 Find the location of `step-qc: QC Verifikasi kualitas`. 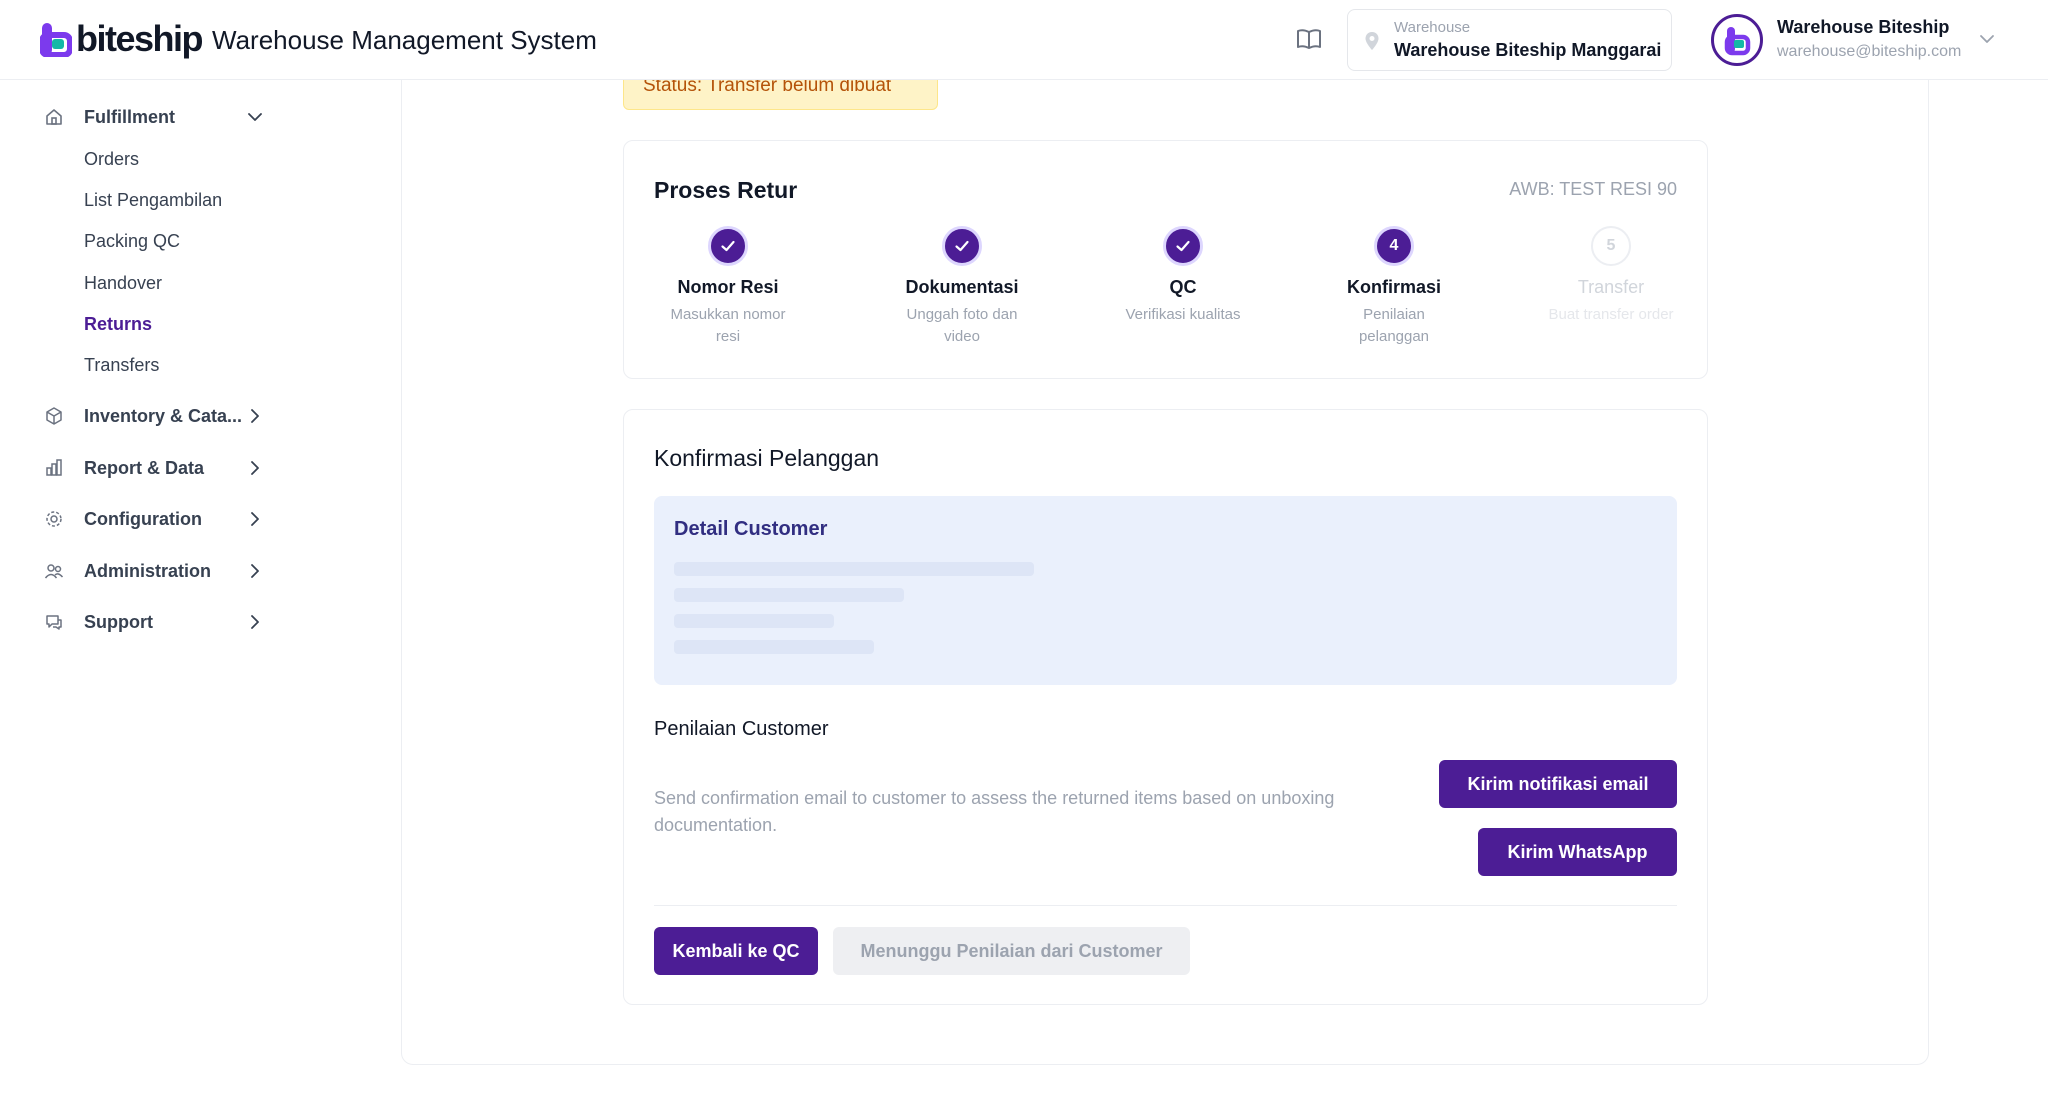

step-qc: QC Verifikasi kualitas is located at coordinates (1183, 276).